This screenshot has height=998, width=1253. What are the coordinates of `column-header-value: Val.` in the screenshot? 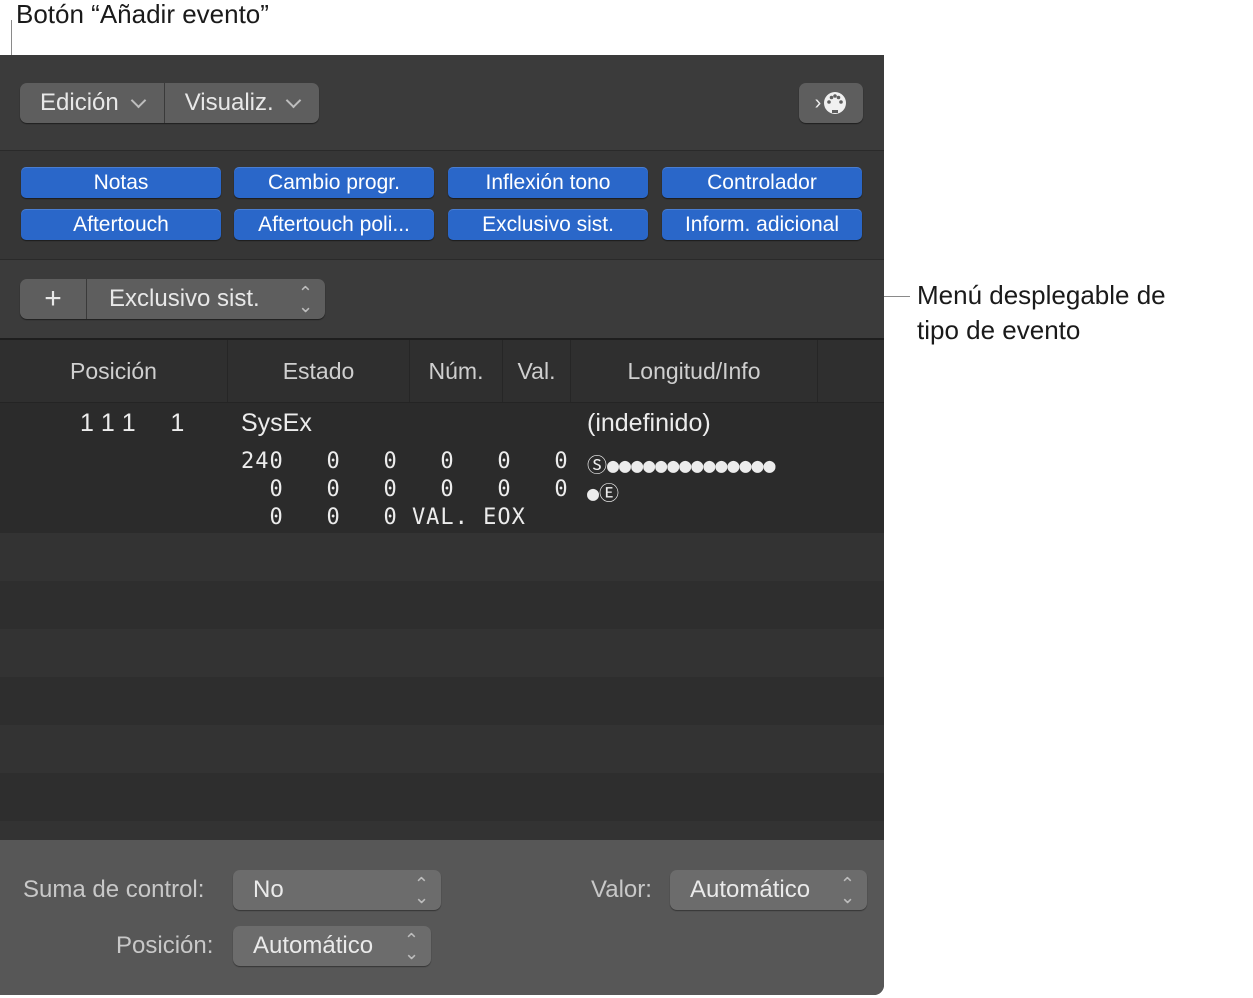 It's located at (537, 371).